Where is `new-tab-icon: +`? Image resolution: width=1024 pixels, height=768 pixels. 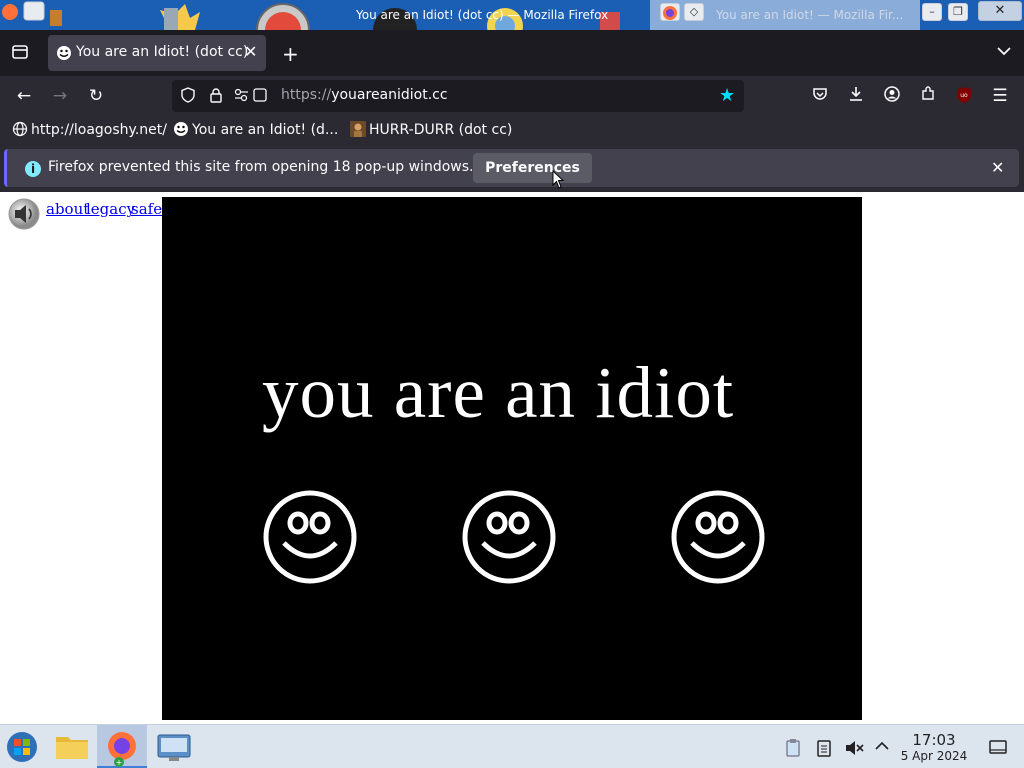 new-tab-icon: + is located at coordinates (290, 54).